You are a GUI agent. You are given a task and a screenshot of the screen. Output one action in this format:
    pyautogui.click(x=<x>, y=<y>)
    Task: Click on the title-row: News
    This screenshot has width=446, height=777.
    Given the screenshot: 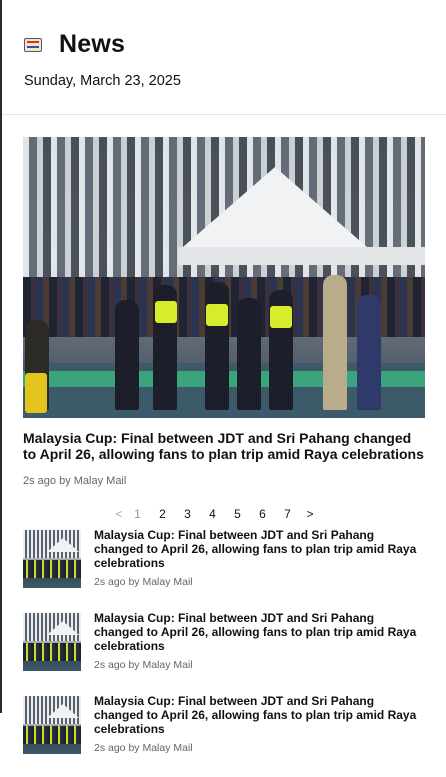 What is the action you would take?
    pyautogui.click(x=235, y=44)
    